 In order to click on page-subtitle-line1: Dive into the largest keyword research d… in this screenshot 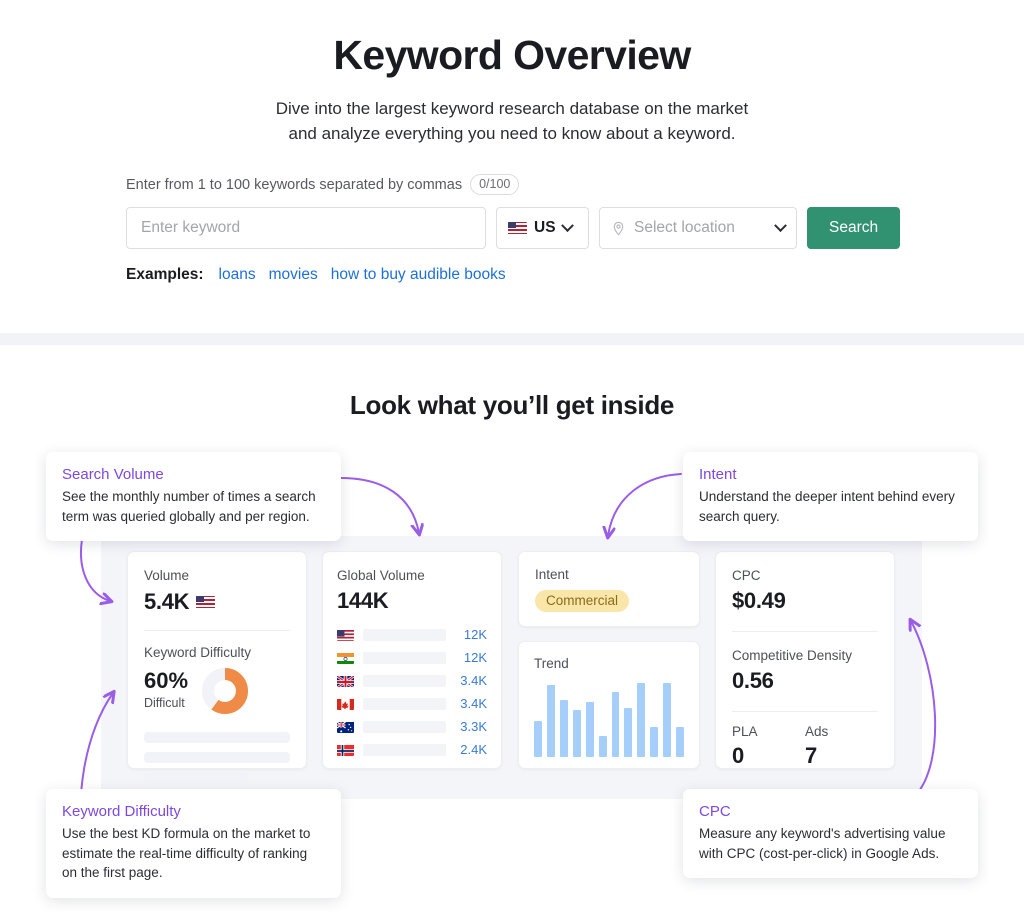, I will do `click(512, 109)`.